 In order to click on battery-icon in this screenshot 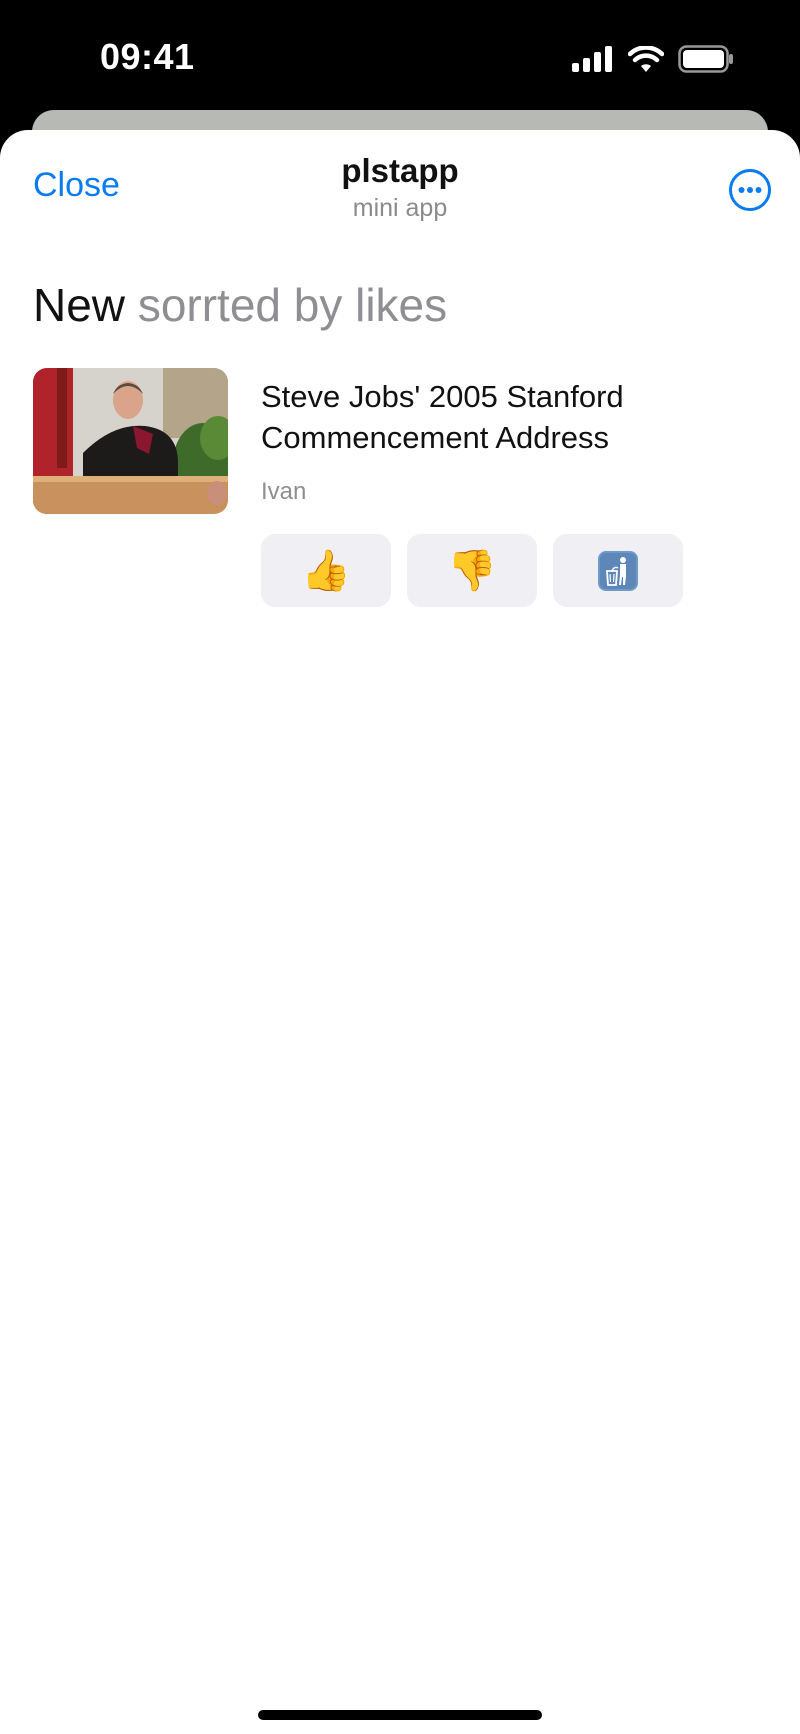, I will do `click(705, 59)`.